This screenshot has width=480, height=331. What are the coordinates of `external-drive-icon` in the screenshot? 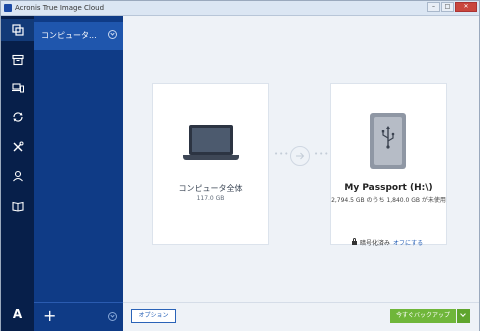 It's located at (388, 141).